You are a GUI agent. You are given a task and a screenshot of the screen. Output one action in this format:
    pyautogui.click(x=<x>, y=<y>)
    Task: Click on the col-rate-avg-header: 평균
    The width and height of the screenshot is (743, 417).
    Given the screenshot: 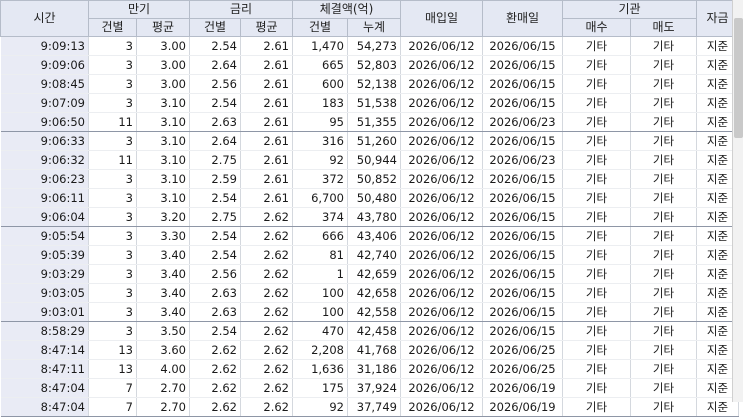 What is the action you would take?
    pyautogui.click(x=266, y=27)
    